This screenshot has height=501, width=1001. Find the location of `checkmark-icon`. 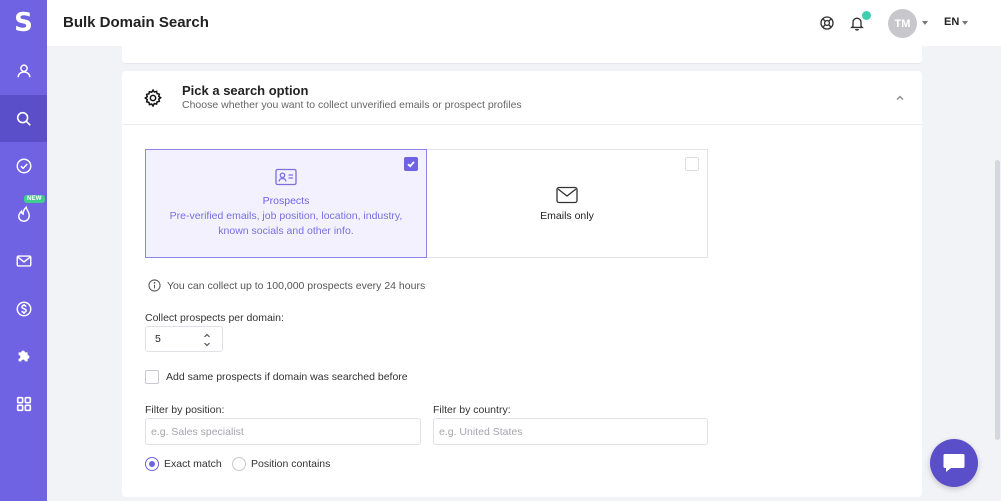

checkmark-icon is located at coordinates (411, 164).